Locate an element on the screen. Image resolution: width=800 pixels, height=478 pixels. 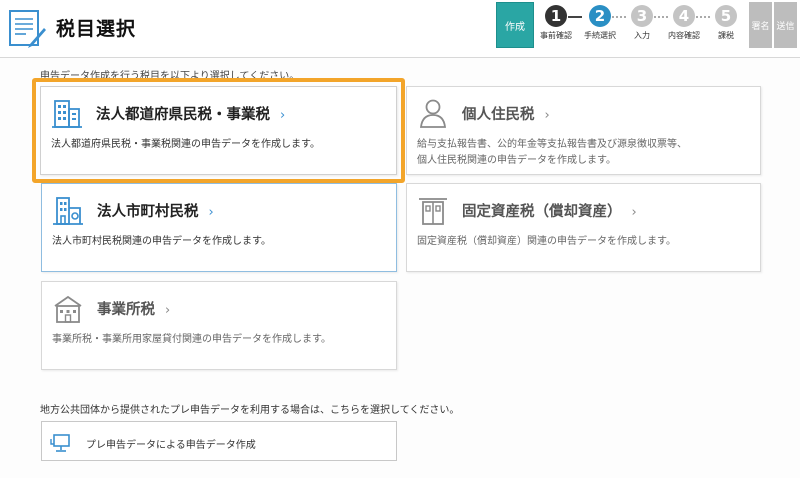
card-title: 法人市町村民税 › is located at coordinates (155, 212).